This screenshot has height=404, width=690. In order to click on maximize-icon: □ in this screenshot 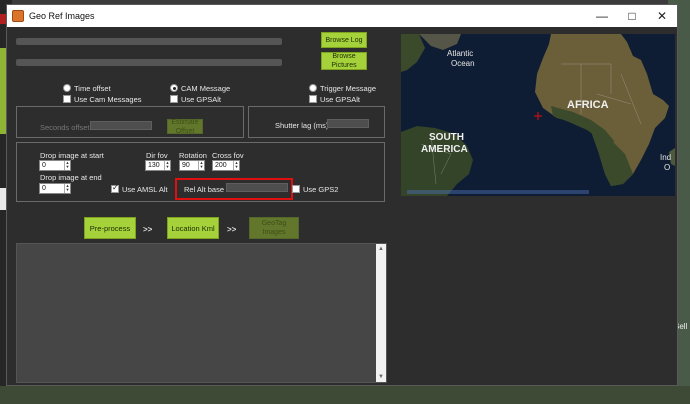, I will do `click(632, 16)`.